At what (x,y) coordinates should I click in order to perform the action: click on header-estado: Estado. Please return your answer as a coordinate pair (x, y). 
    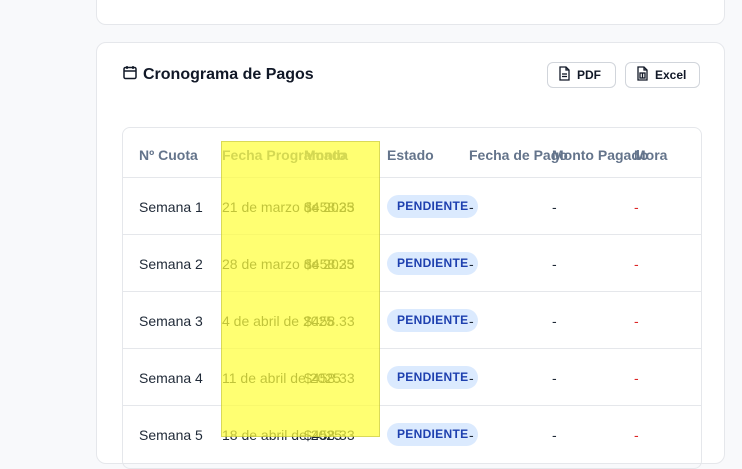
    Looking at the image, I should click on (410, 155).